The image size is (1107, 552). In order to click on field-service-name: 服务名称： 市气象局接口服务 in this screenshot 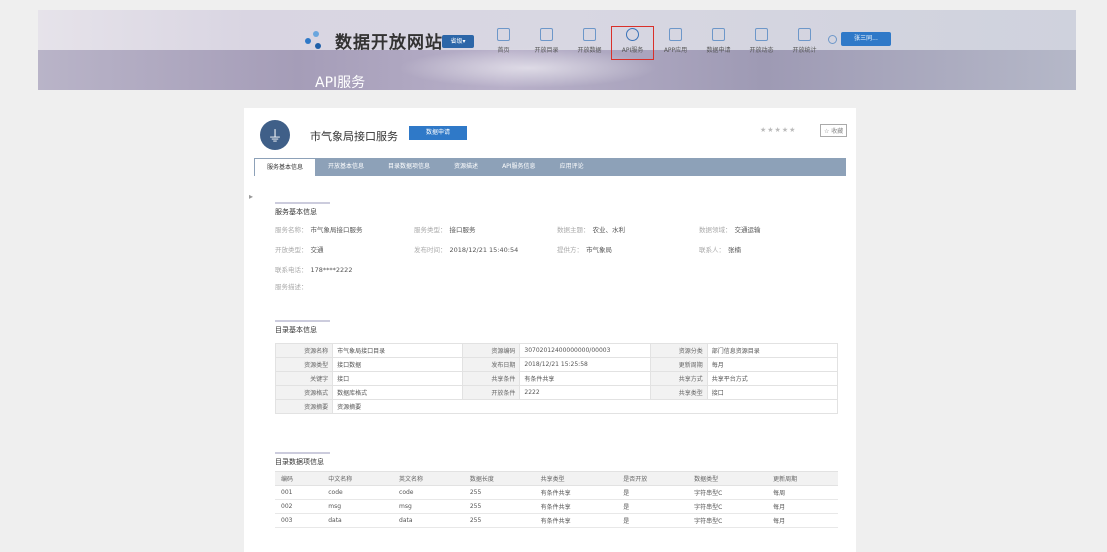, I will do `click(319, 230)`.